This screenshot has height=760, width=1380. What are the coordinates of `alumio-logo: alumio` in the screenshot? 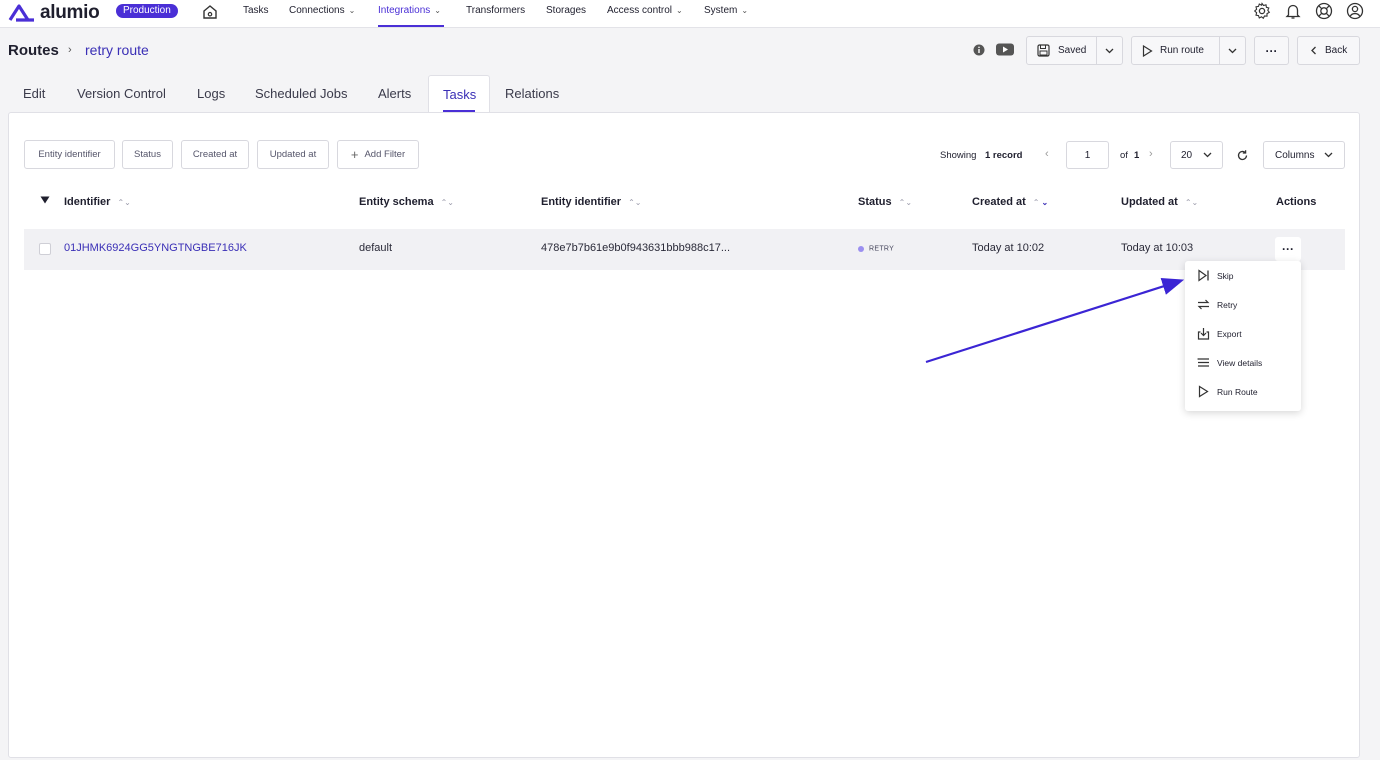 It's located at (54, 13).